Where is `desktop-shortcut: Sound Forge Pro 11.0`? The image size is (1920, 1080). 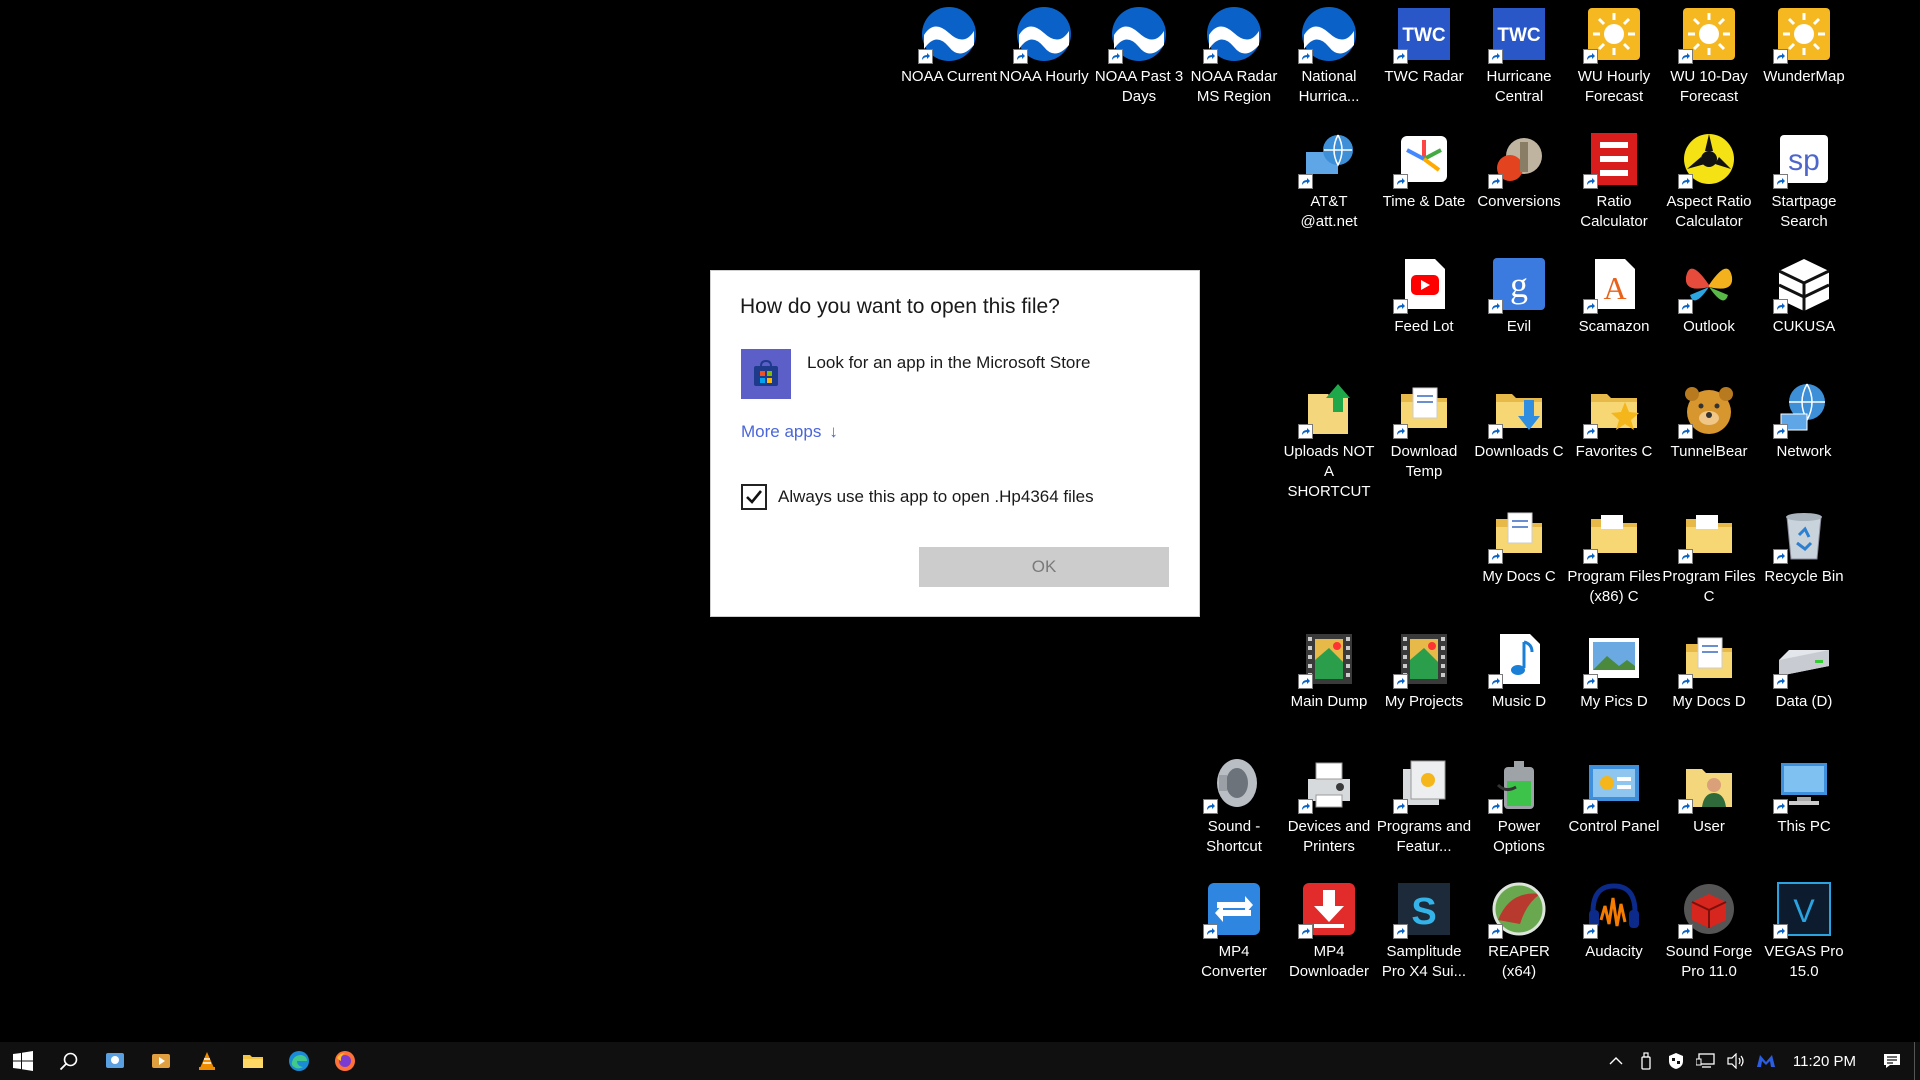
desktop-shortcut: Sound Forge Pro 11.0 is located at coordinates (1709, 930).